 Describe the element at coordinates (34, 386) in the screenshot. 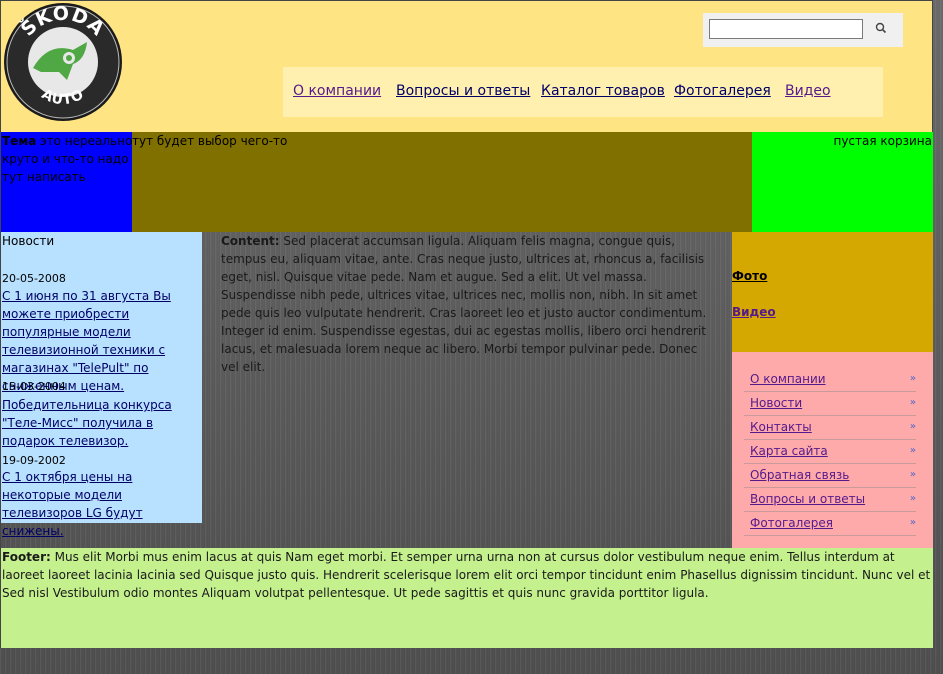

I see `news-date: 15-03-2004` at that location.